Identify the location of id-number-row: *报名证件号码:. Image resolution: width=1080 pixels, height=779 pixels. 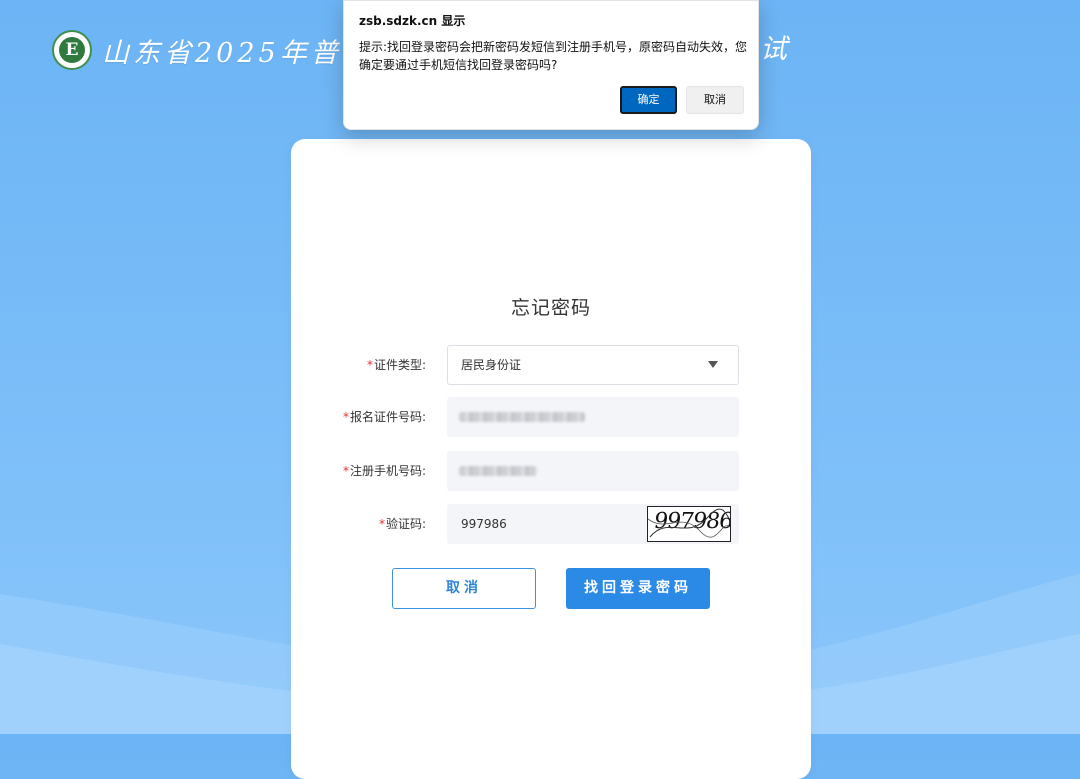
(551, 417).